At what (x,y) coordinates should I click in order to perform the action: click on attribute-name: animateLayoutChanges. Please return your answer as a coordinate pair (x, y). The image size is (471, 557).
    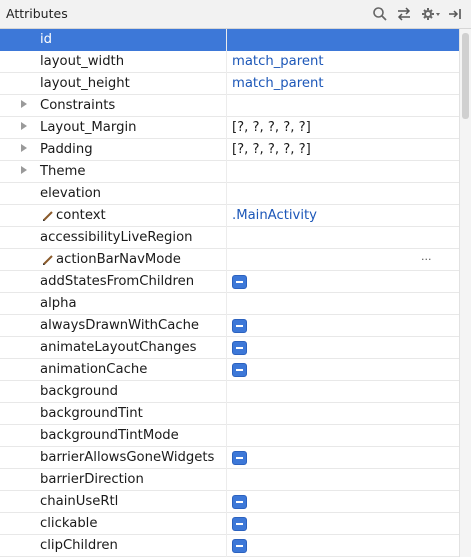
    Looking at the image, I should click on (118, 347).